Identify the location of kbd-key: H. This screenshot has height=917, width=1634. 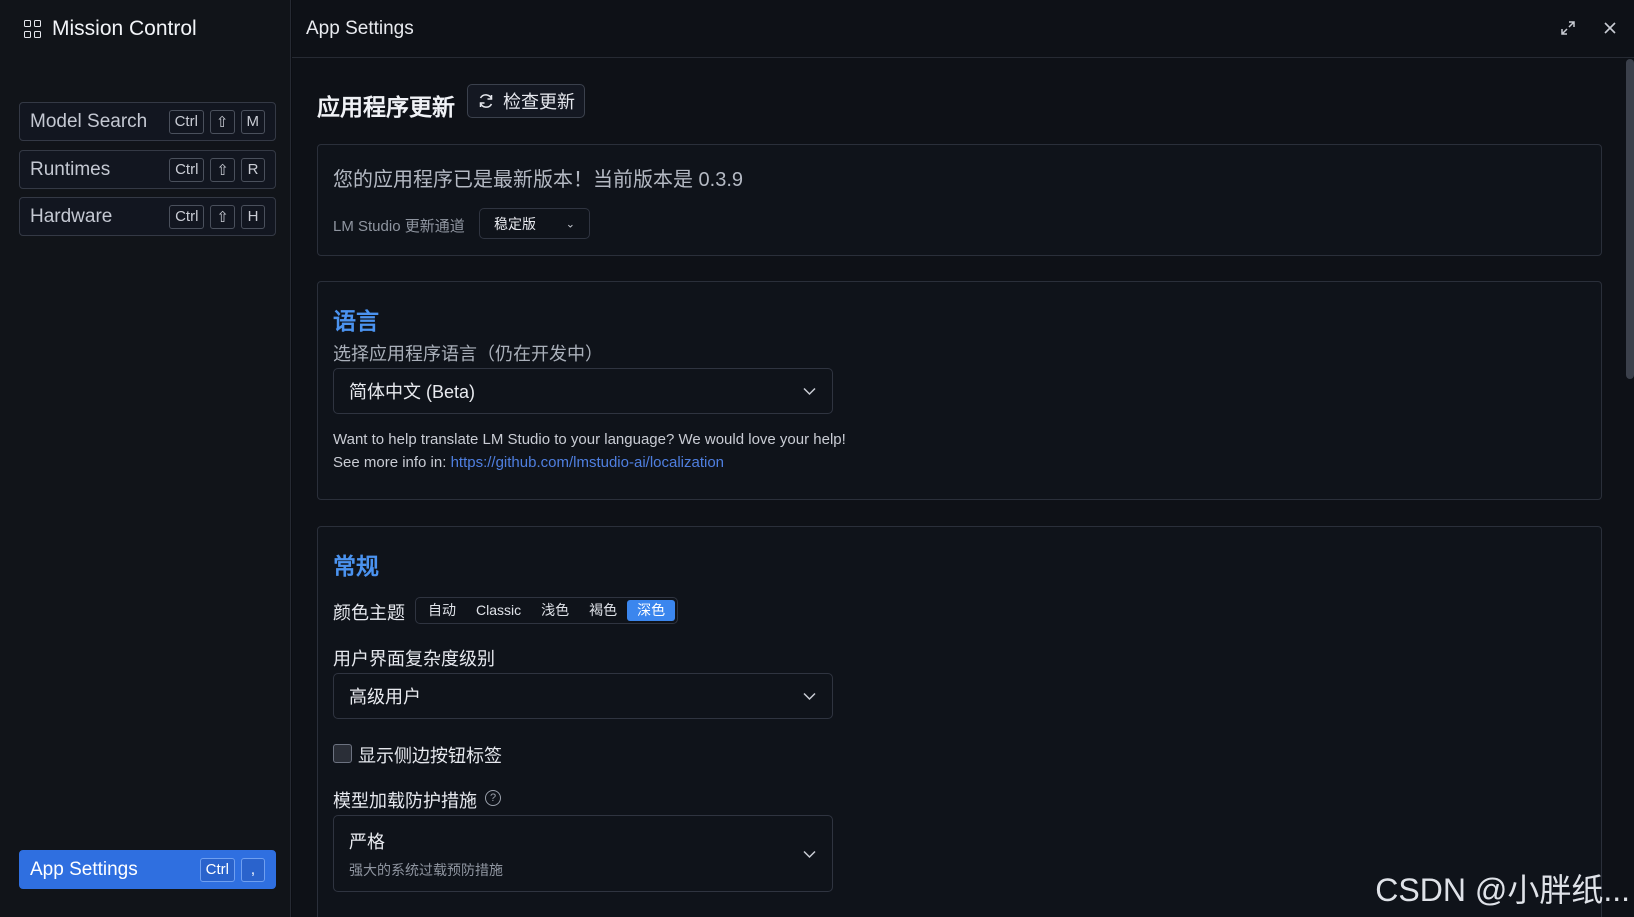
(253, 216).